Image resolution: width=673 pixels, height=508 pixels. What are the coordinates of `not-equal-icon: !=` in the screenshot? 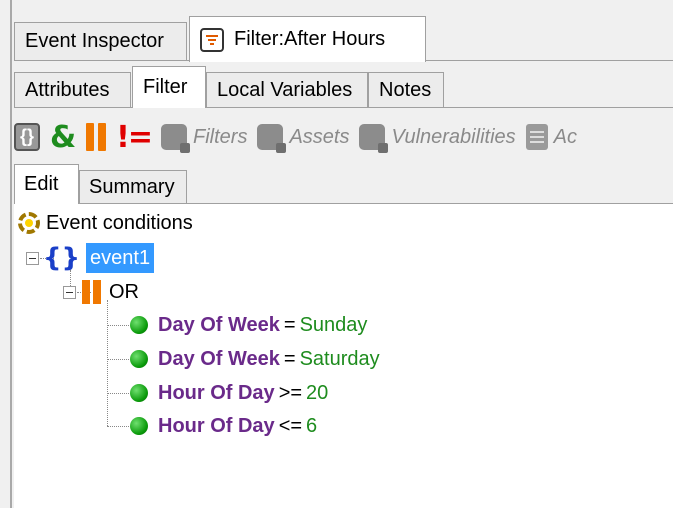 It's located at (134, 137).